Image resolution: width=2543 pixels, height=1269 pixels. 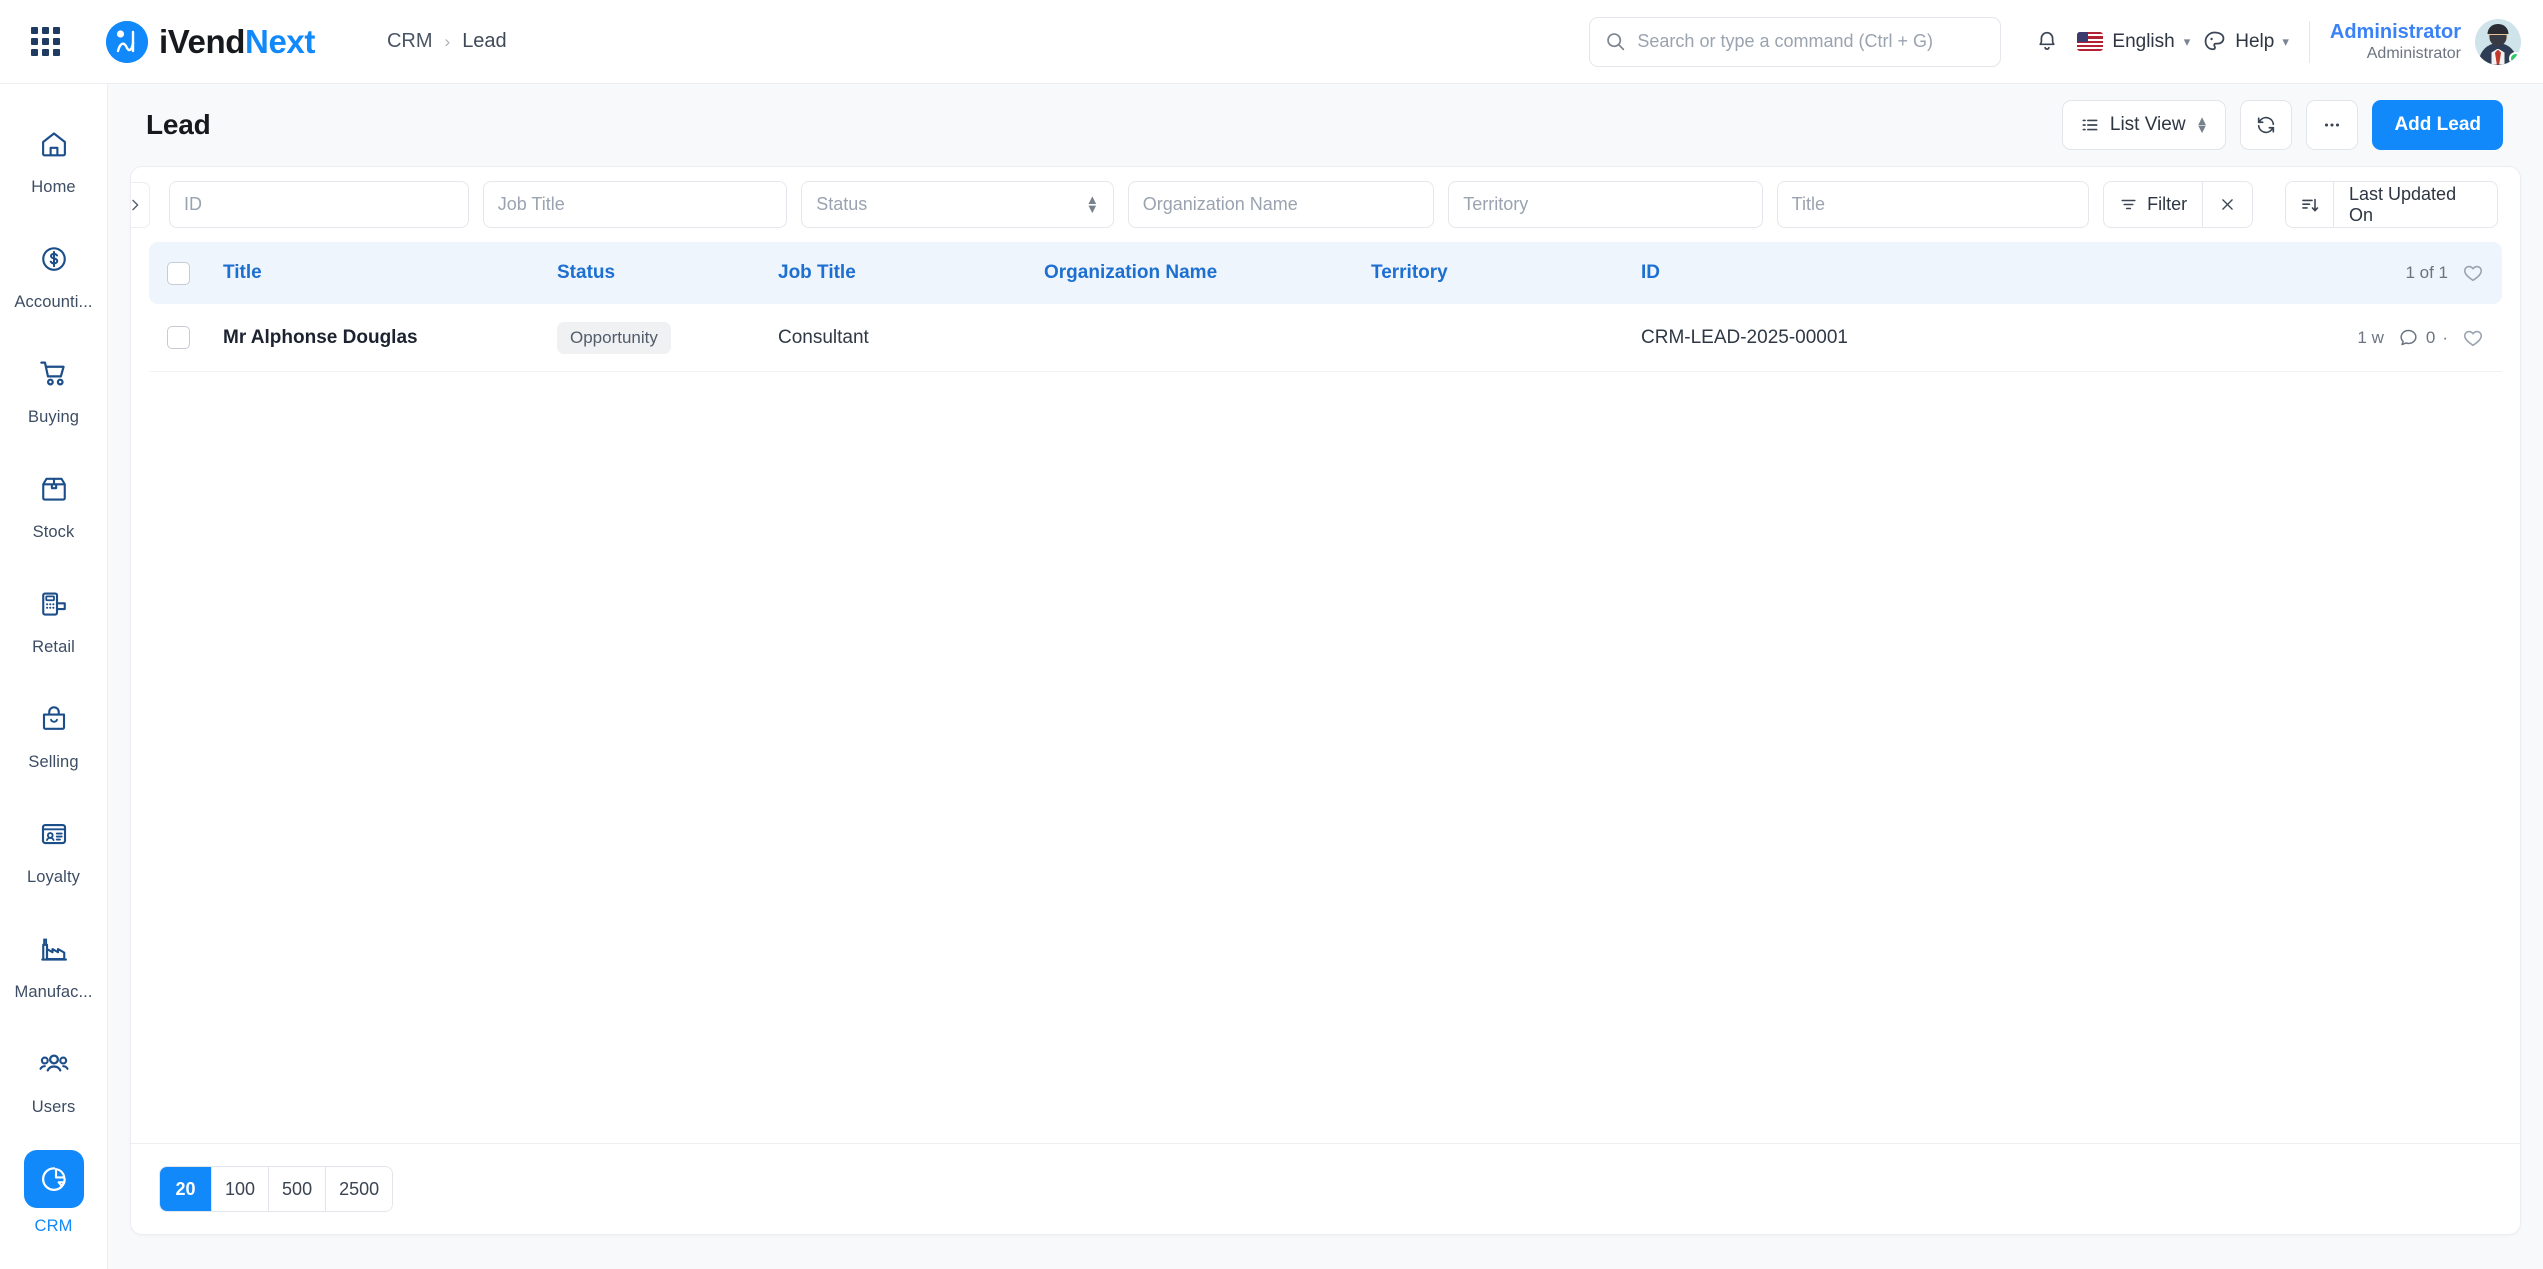 What do you see at coordinates (614, 337) in the screenshot?
I see `status-badge: Opportunity` at bounding box center [614, 337].